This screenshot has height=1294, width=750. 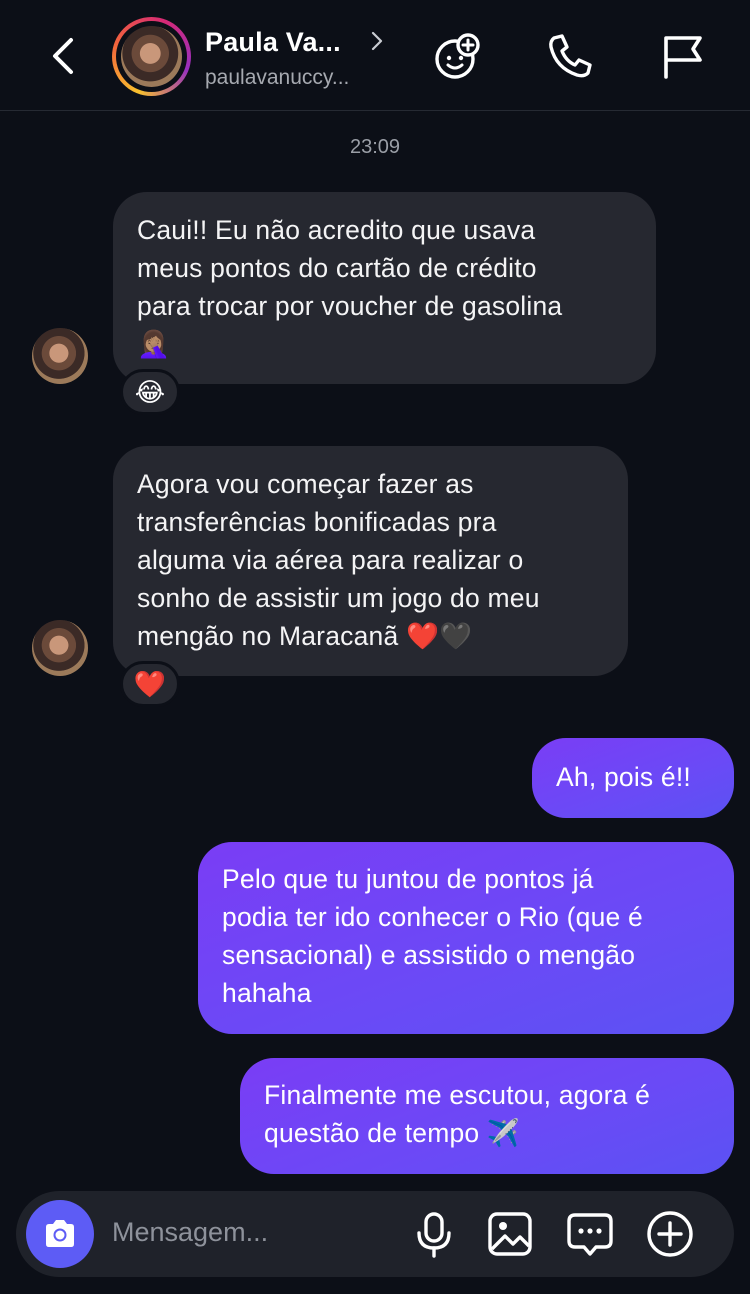 I want to click on microphone-icon, so click(x=434, y=1234).